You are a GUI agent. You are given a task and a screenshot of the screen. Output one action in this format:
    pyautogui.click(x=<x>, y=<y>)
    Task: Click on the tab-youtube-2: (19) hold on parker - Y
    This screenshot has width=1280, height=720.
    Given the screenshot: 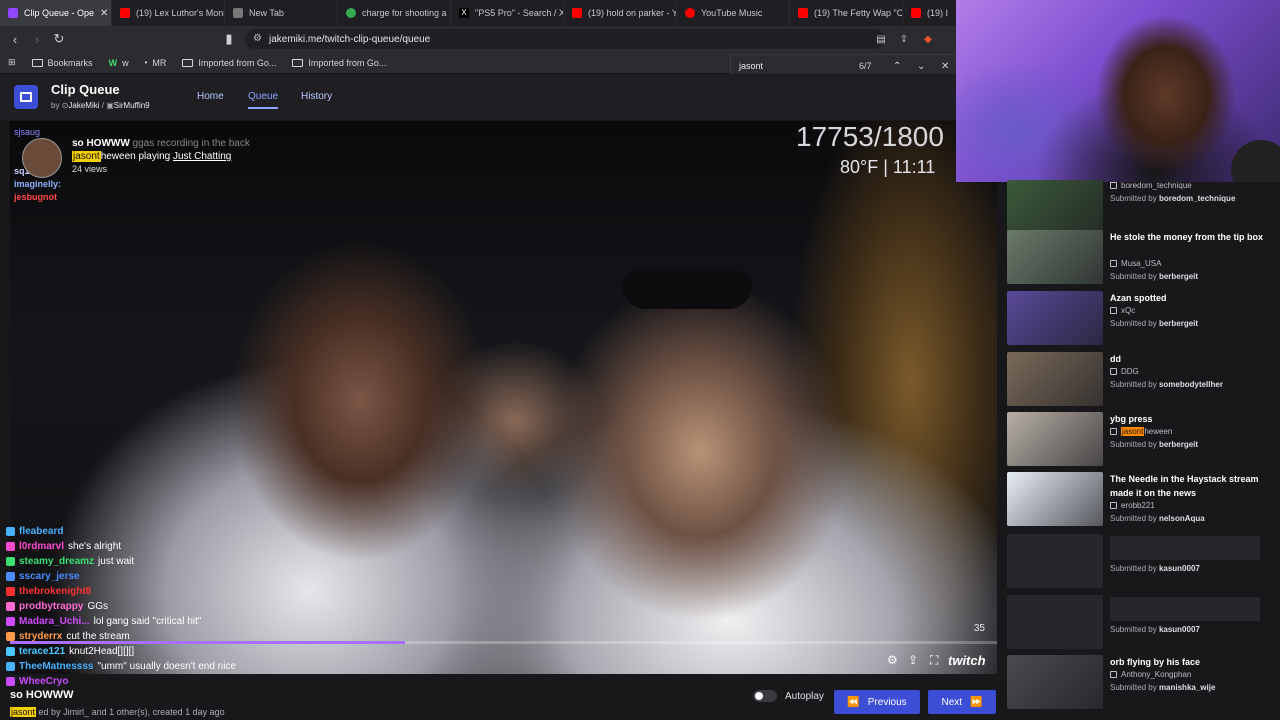 What is the action you would take?
    pyautogui.click(x=620, y=13)
    